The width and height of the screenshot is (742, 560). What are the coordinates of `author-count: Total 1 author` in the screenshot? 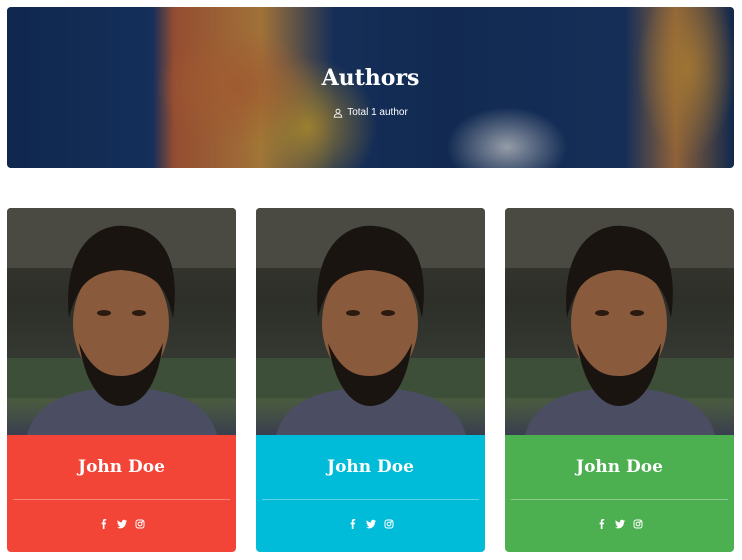 It's located at (370, 112).